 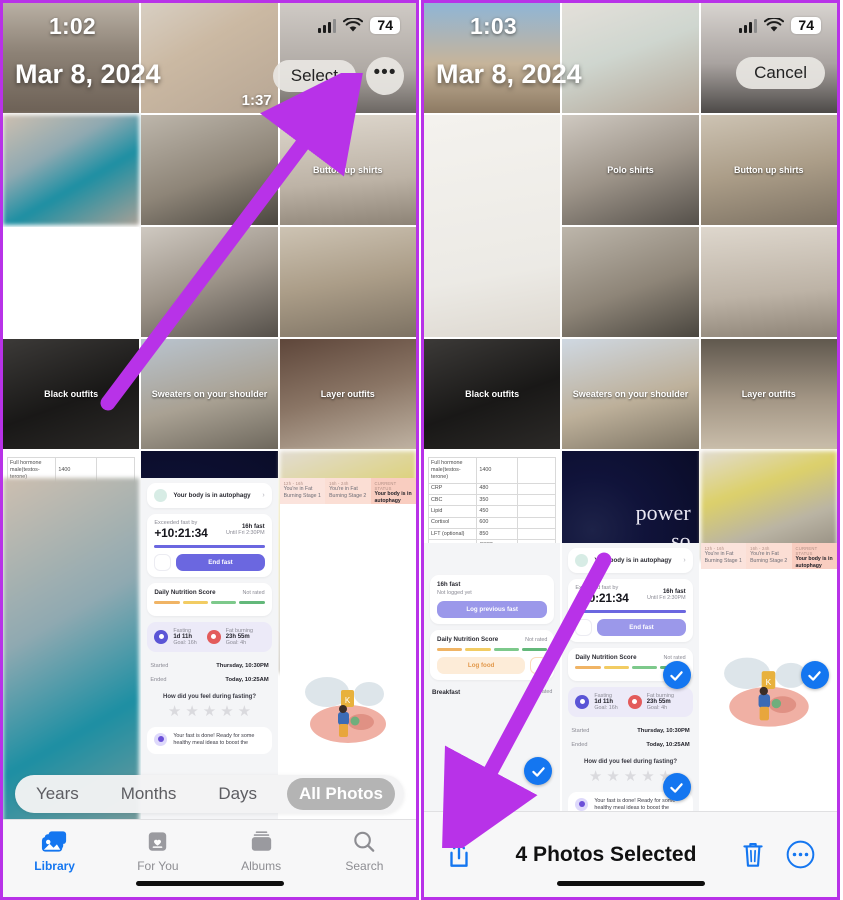 I want to click on tab-for-you: For You, so click(x=158, y=851).